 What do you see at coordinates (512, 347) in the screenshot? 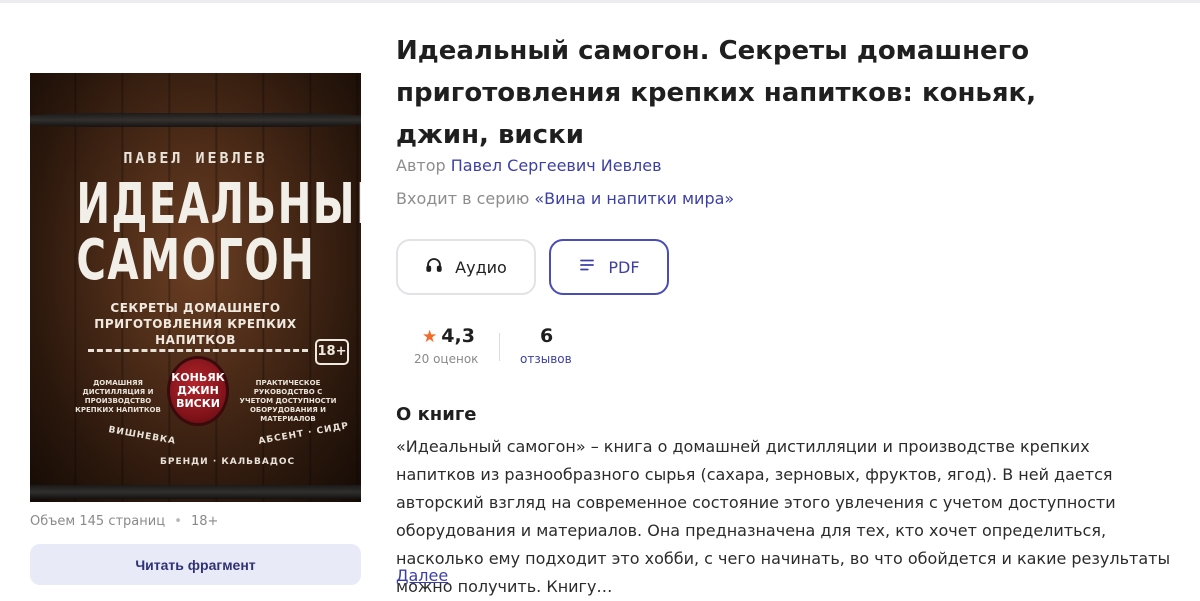
I see `rating-block: ★ 4,3 20 оценок 6 отзывов` at bounding box center [512, 347].